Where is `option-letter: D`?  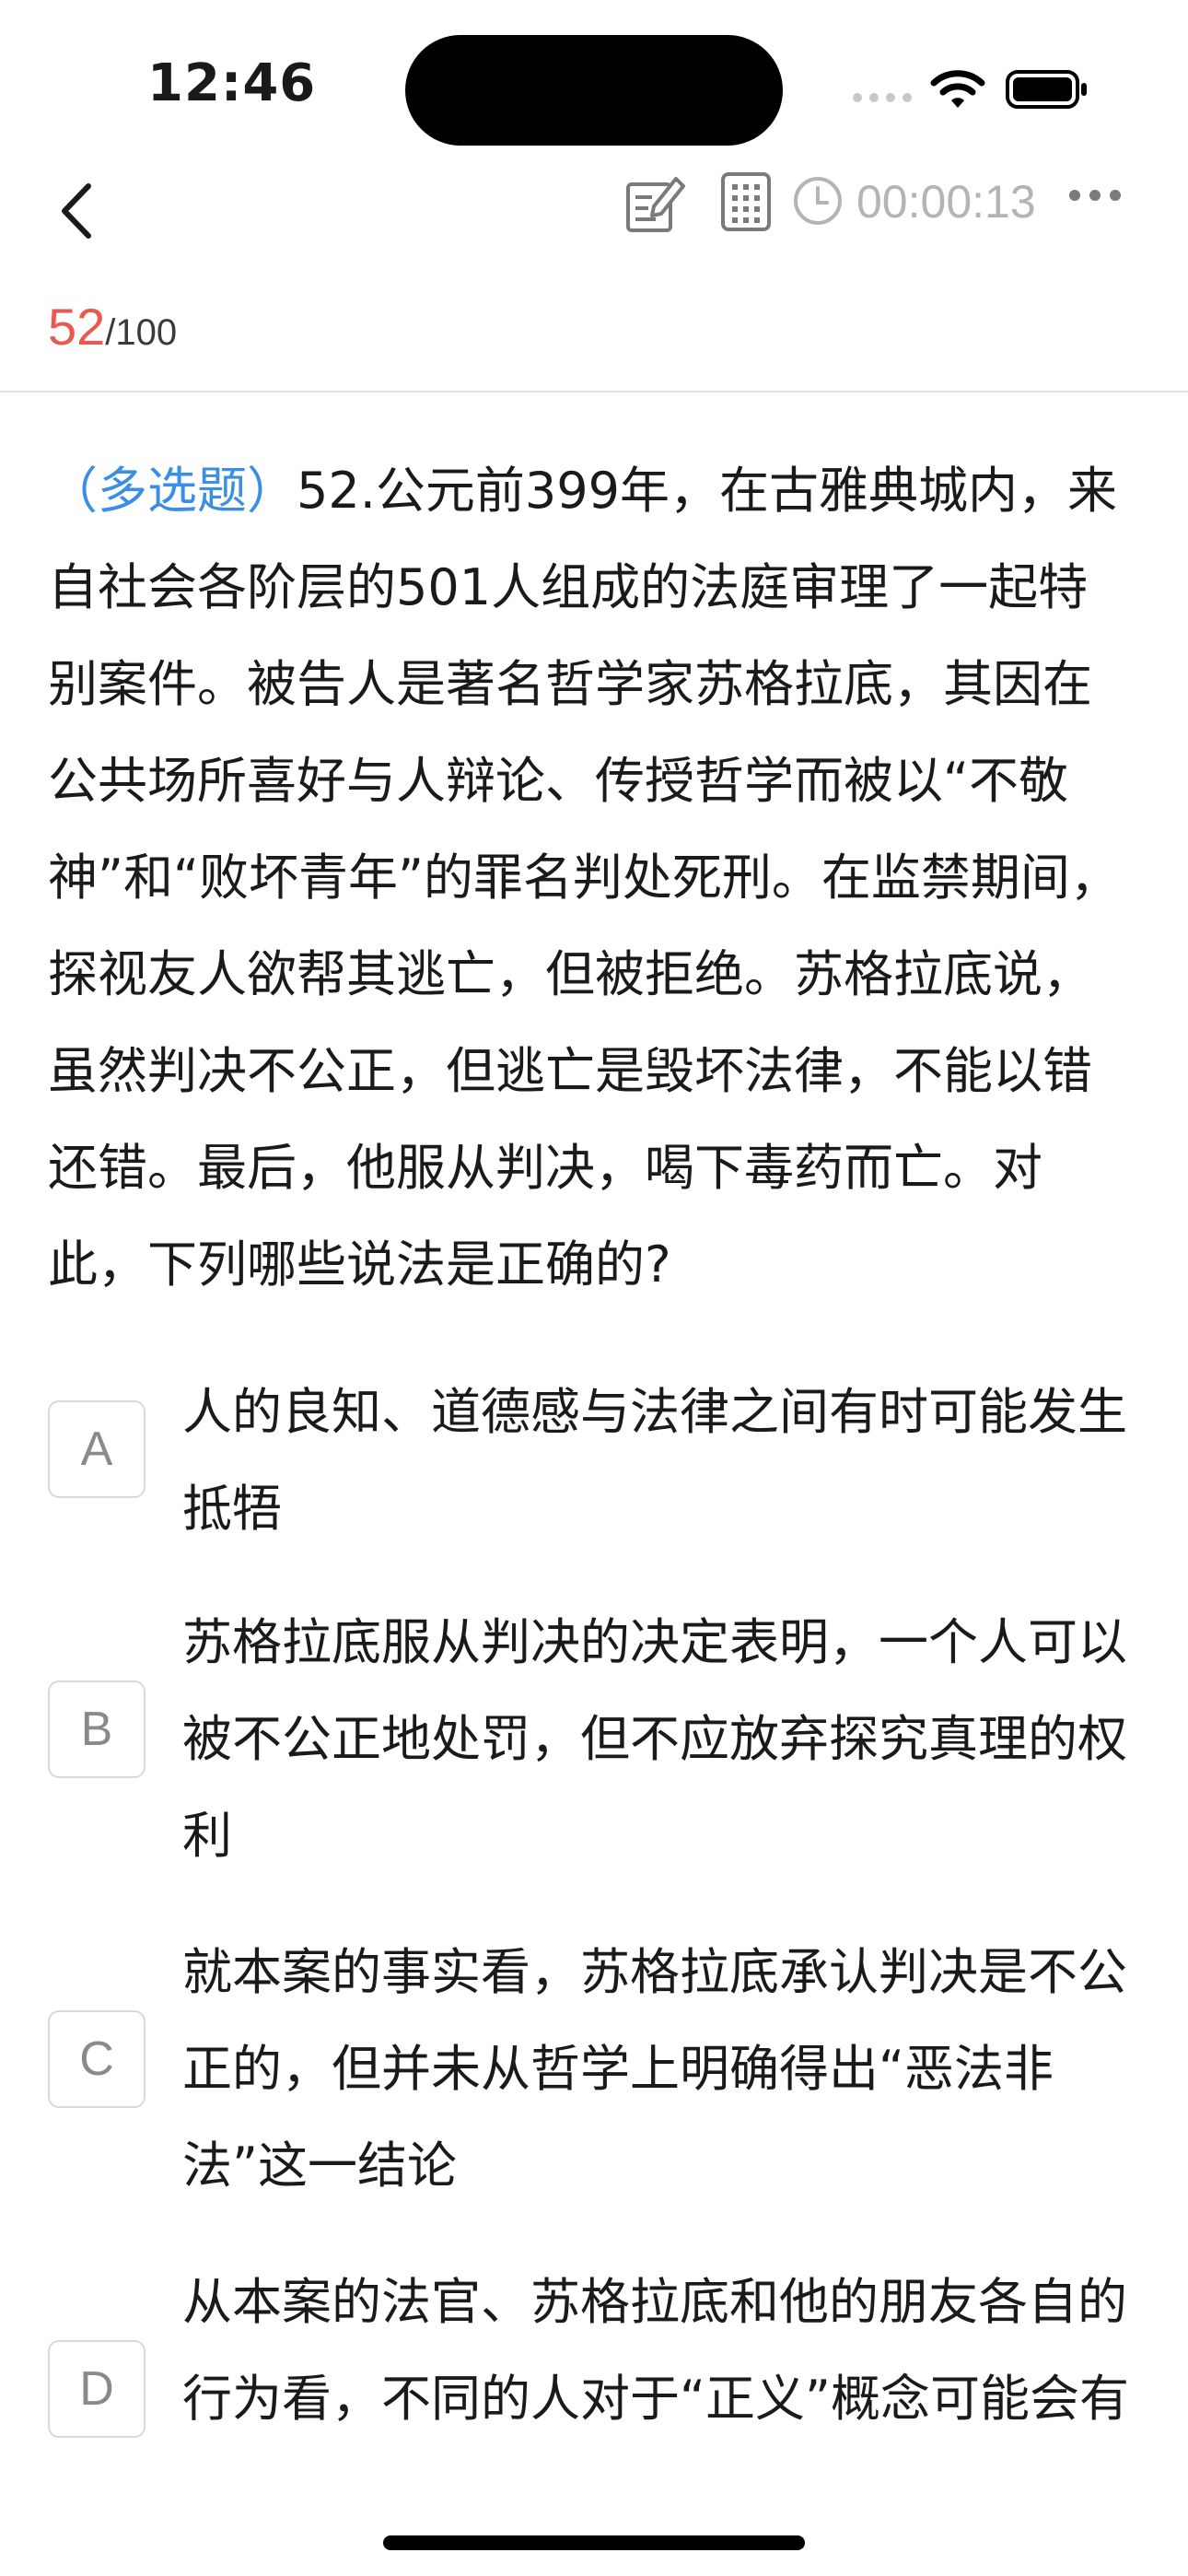
option-letter: D is located at coordinates (97, 2389).